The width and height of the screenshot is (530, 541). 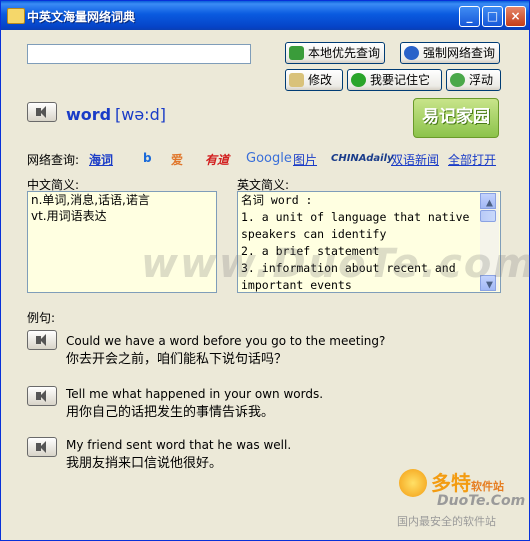 What do you see at coordinates (139, 54) in the screenshot?
I see `search-input` at bounding box center [139, 54].